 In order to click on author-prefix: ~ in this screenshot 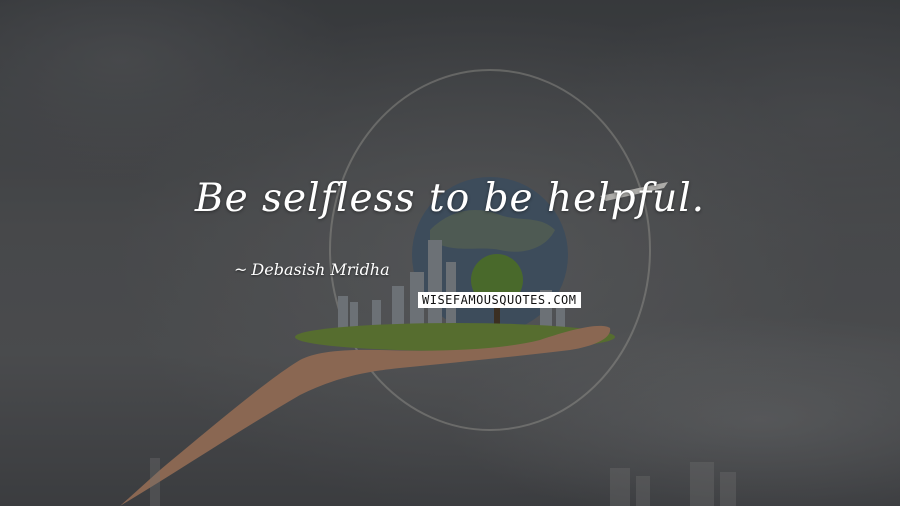, I will do `click(241, 269)`.